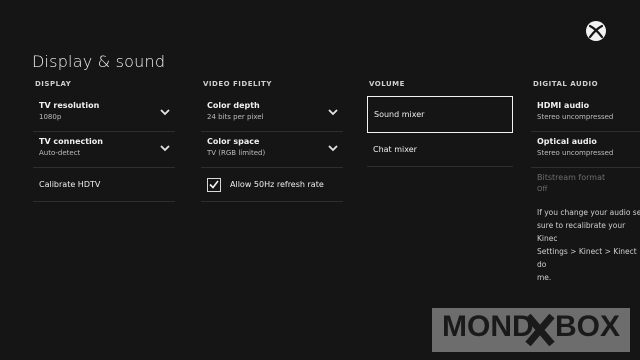 The height and width of the screenshot is (360, 640). Describe the element at coordinates (233, 105) in the screenshot. I see `color-depth-label: Color depth` at that location.